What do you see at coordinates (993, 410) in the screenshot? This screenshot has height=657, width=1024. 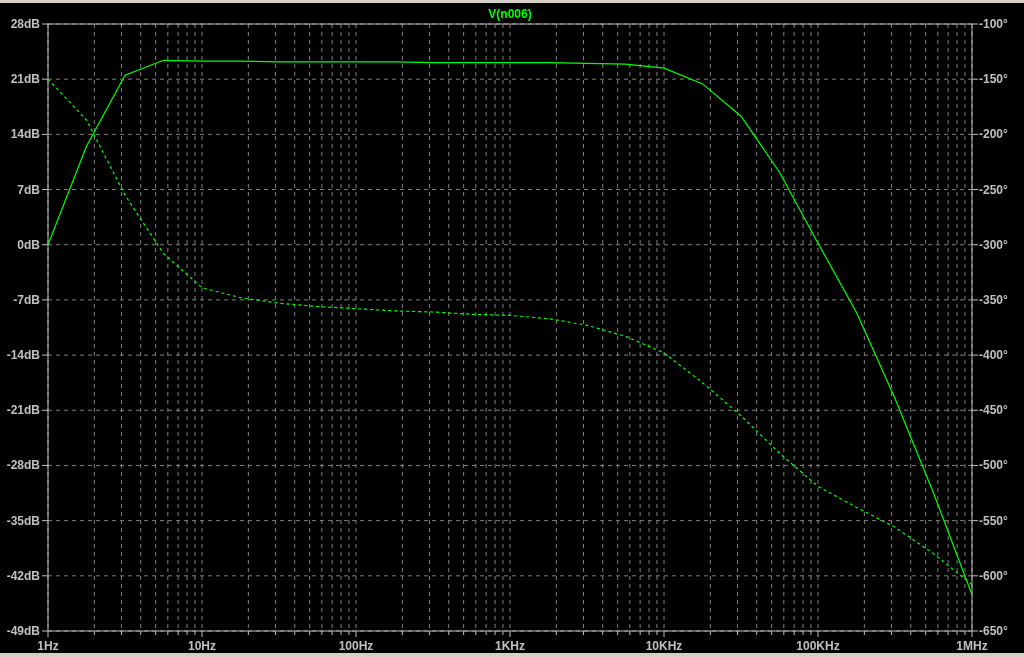 I see `phase-axis-tick-label: -450°` at bounding box center [993, 410].